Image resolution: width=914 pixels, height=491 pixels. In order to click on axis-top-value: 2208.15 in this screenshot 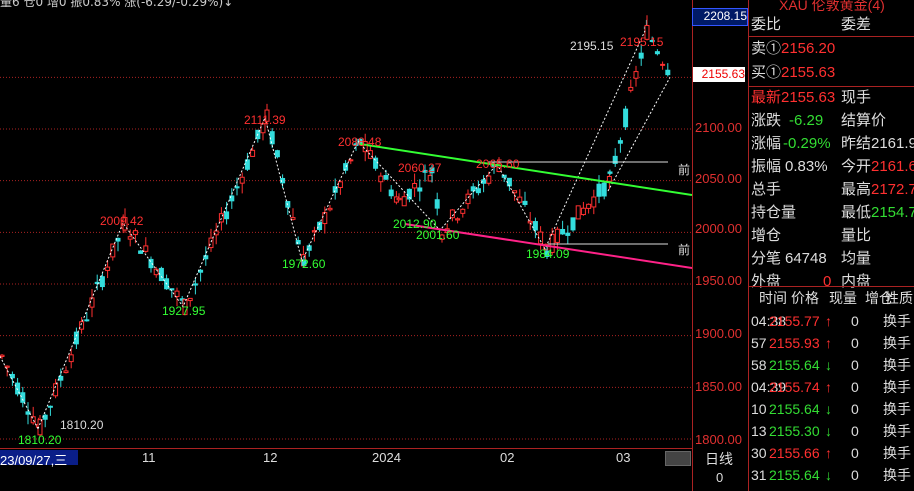, I will do `click(720, 17)`.